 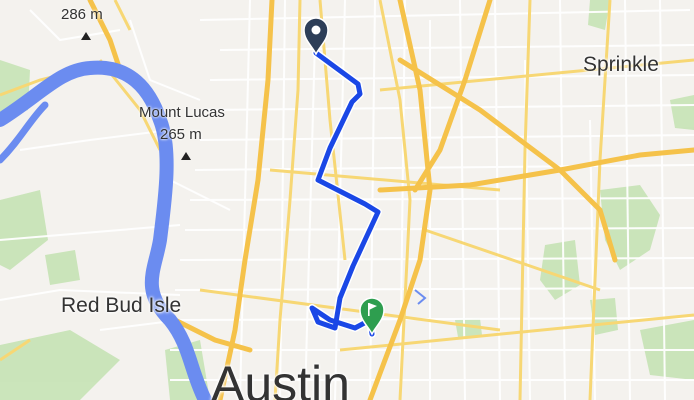 I want to click on red-bud-isle-label: Red Bud Isle, so click(x=121, y=305).